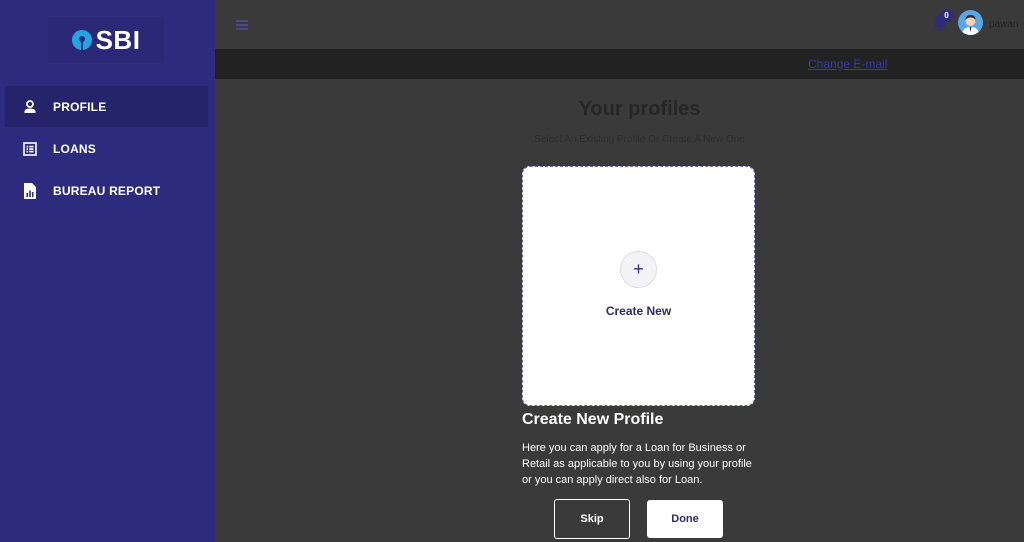  Describe the element at coordinates (80, 106) in the screenshot. I see `sidebar-item-label: PROFILE` at that location.